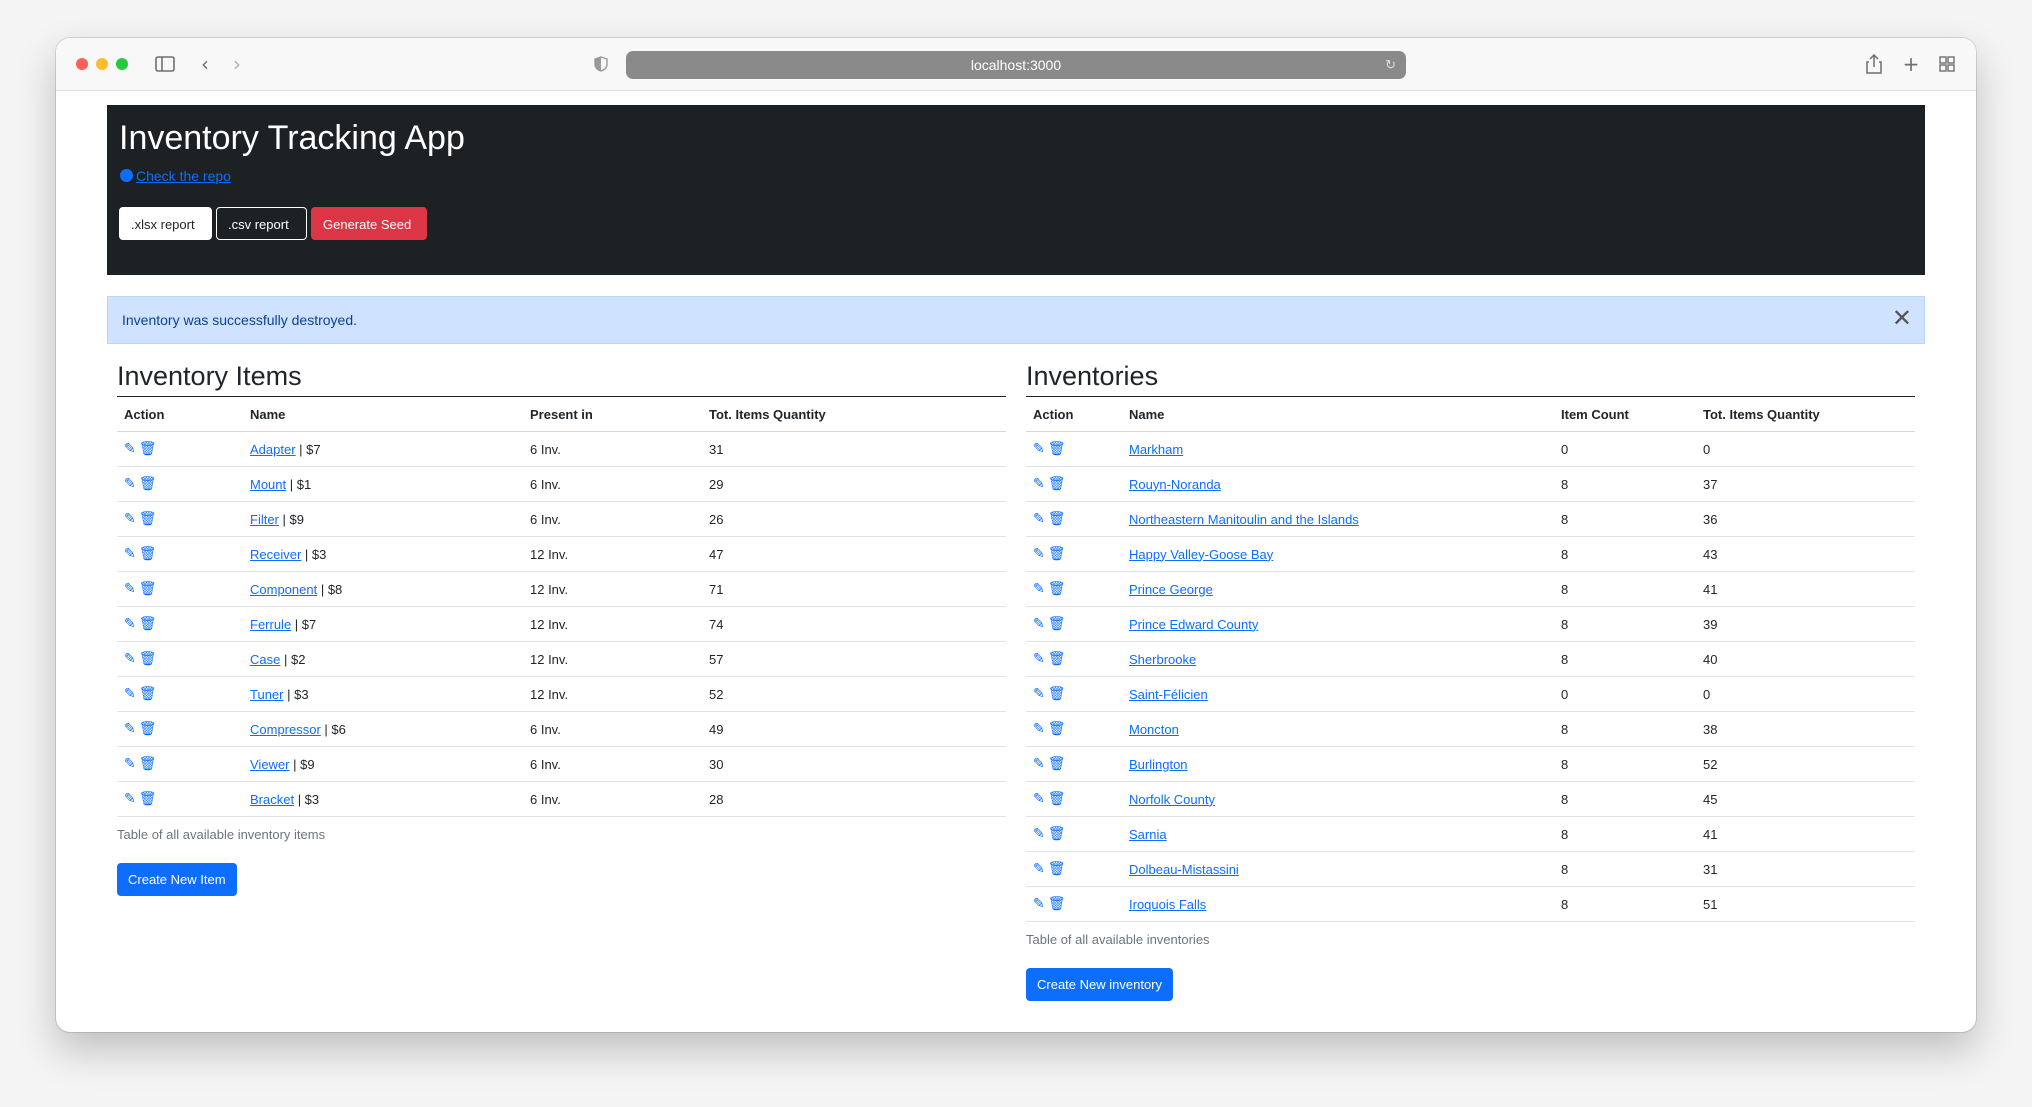 The image size is (2032, 1107). I want to click on item-link: Bracket, so click(272, 799).